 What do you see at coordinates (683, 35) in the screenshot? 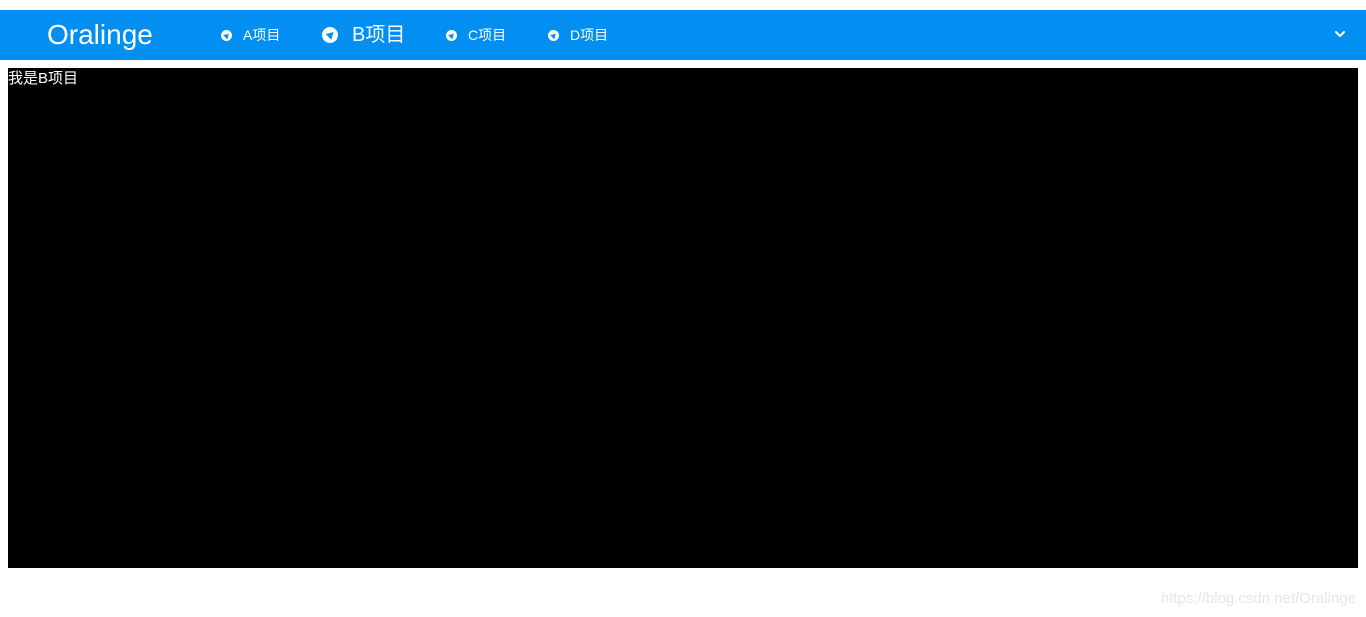
I see `top-navbar: Oralinge A项目 B项目 C项目 D项目` at bounding box center [683, 35].